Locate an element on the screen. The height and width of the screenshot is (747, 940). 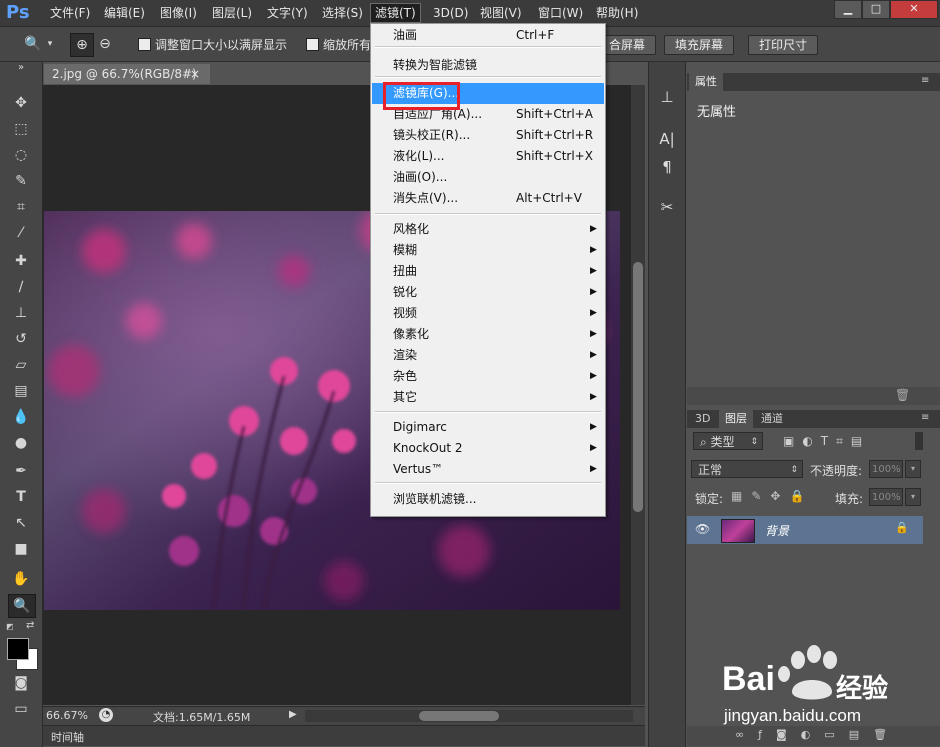
fit-screen-button: 合屏幕 is located at coordinates (627, 45).